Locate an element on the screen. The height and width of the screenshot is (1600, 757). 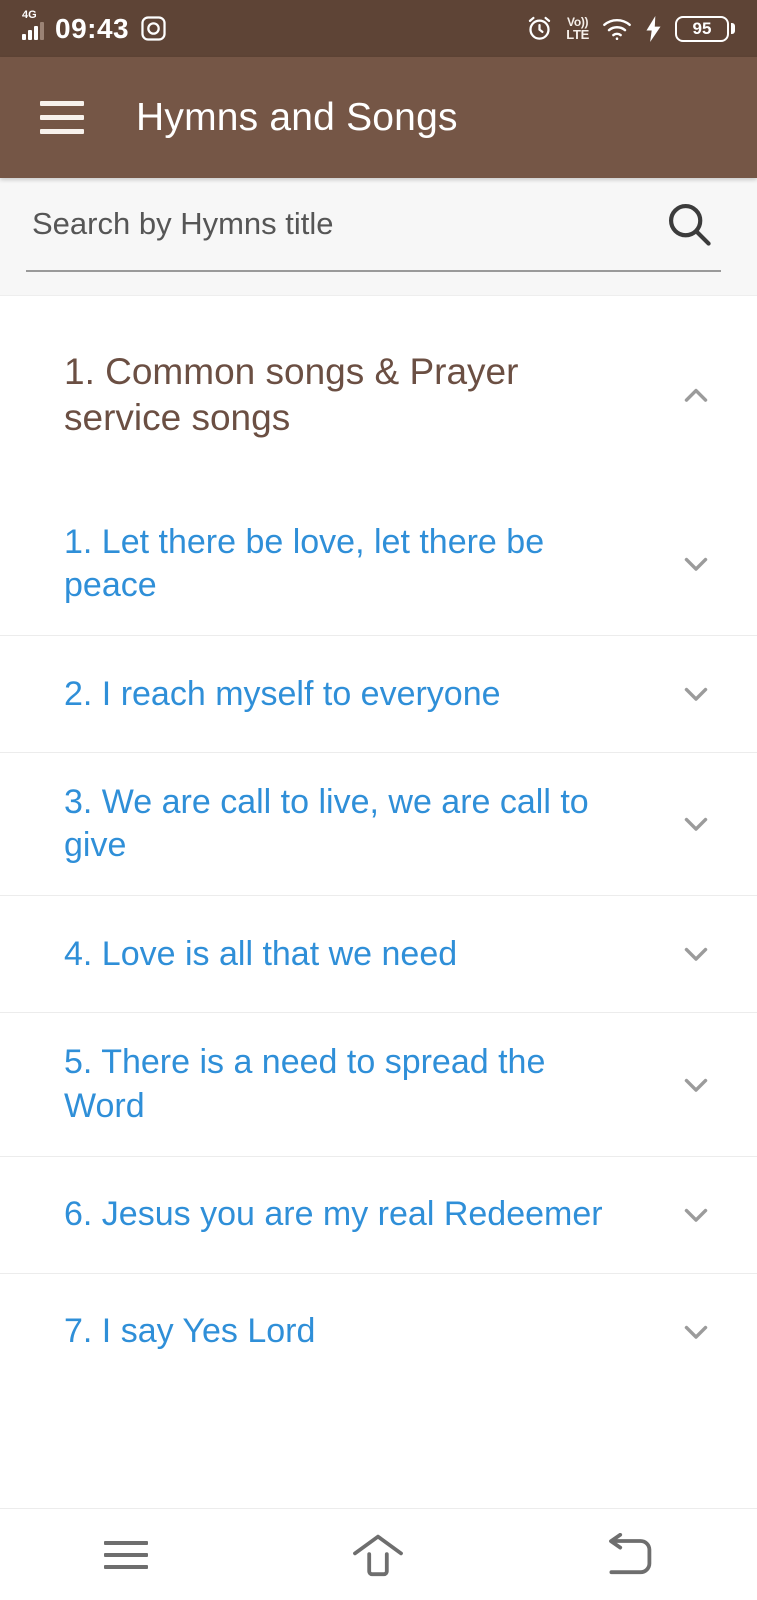
song-title: 6. Jesus you are my real Redeemer is located at coordinates (333, 1214).